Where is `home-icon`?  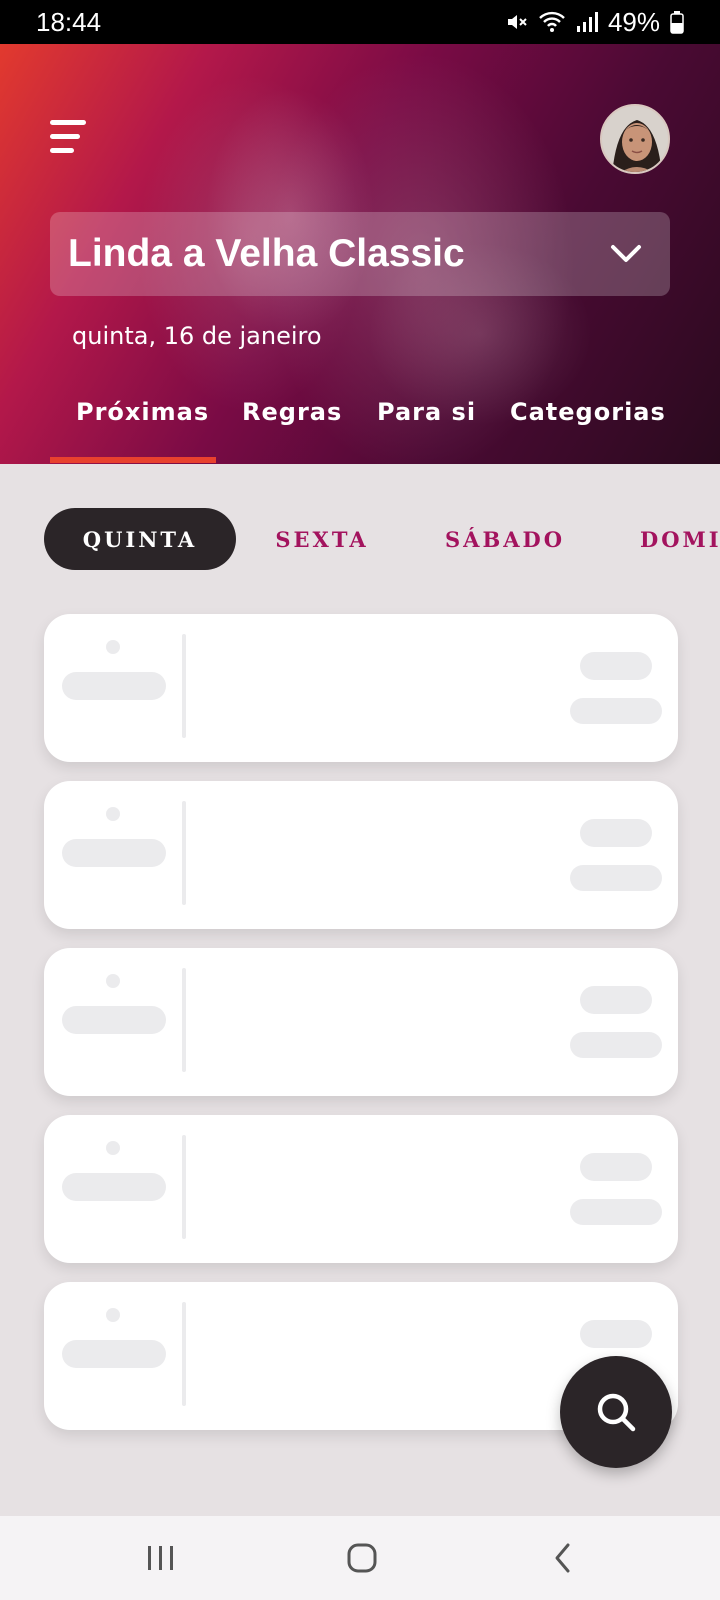
home-icon is located at coordinates (362, 1558).